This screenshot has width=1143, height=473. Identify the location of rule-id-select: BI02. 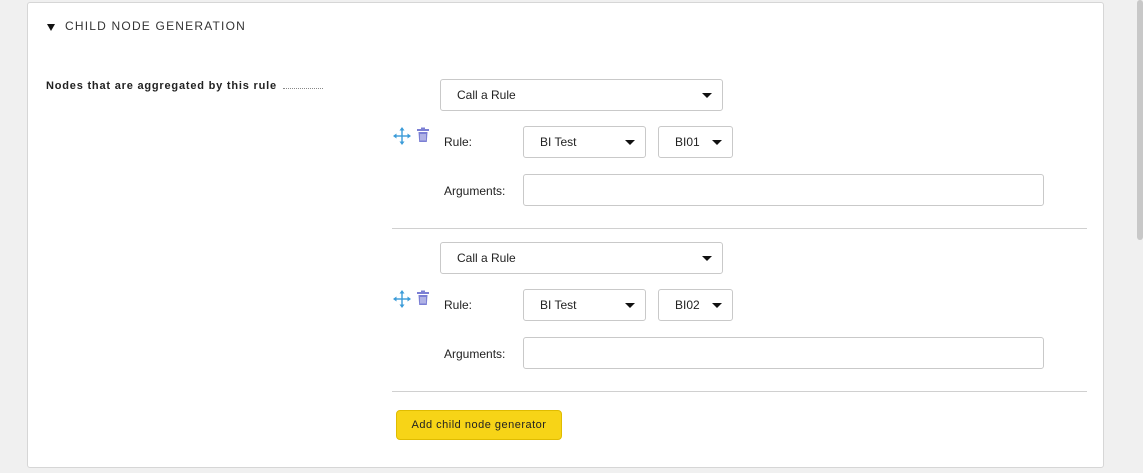
(695, 305).